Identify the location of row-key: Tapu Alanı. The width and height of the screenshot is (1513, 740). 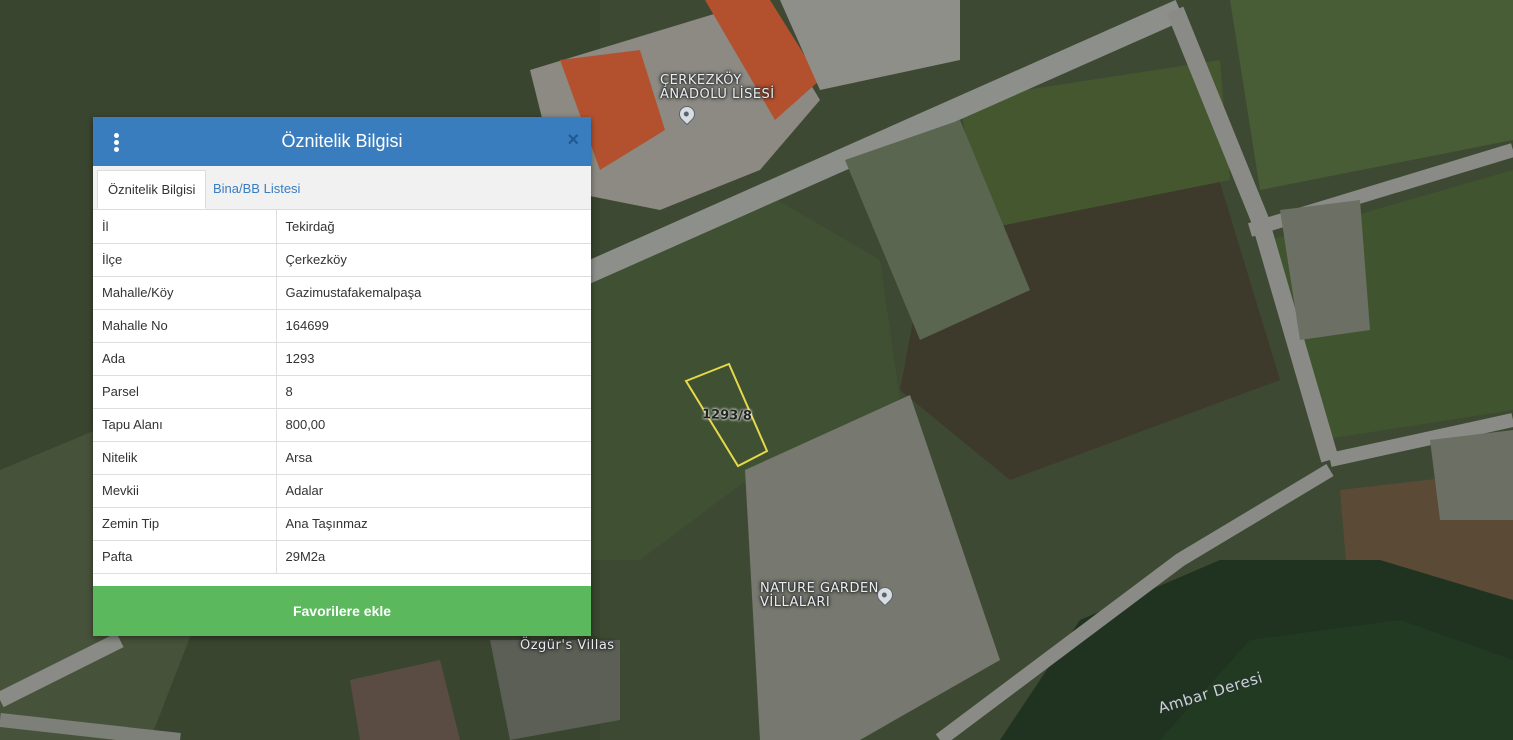
(185, 425).